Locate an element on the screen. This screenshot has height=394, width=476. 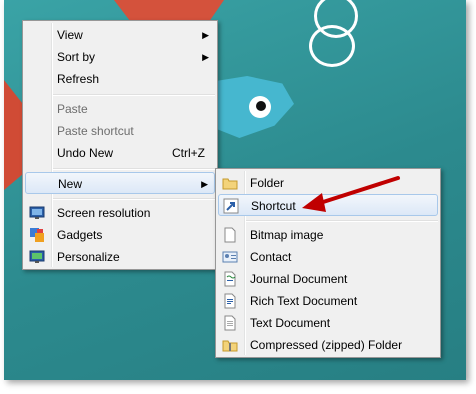
bitmap-icon is located at coordinates (230, 235).